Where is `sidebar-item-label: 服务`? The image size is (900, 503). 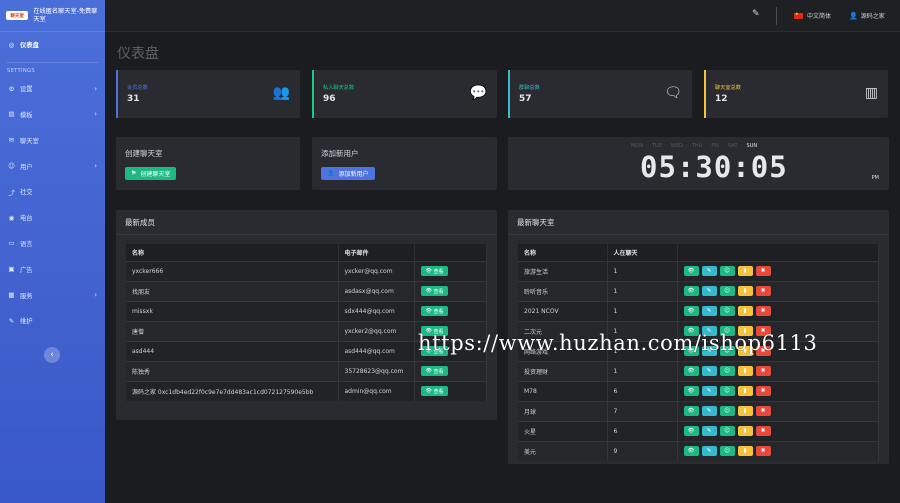 sidebar-item-label: 服务 is located at coordinates (26, 296).